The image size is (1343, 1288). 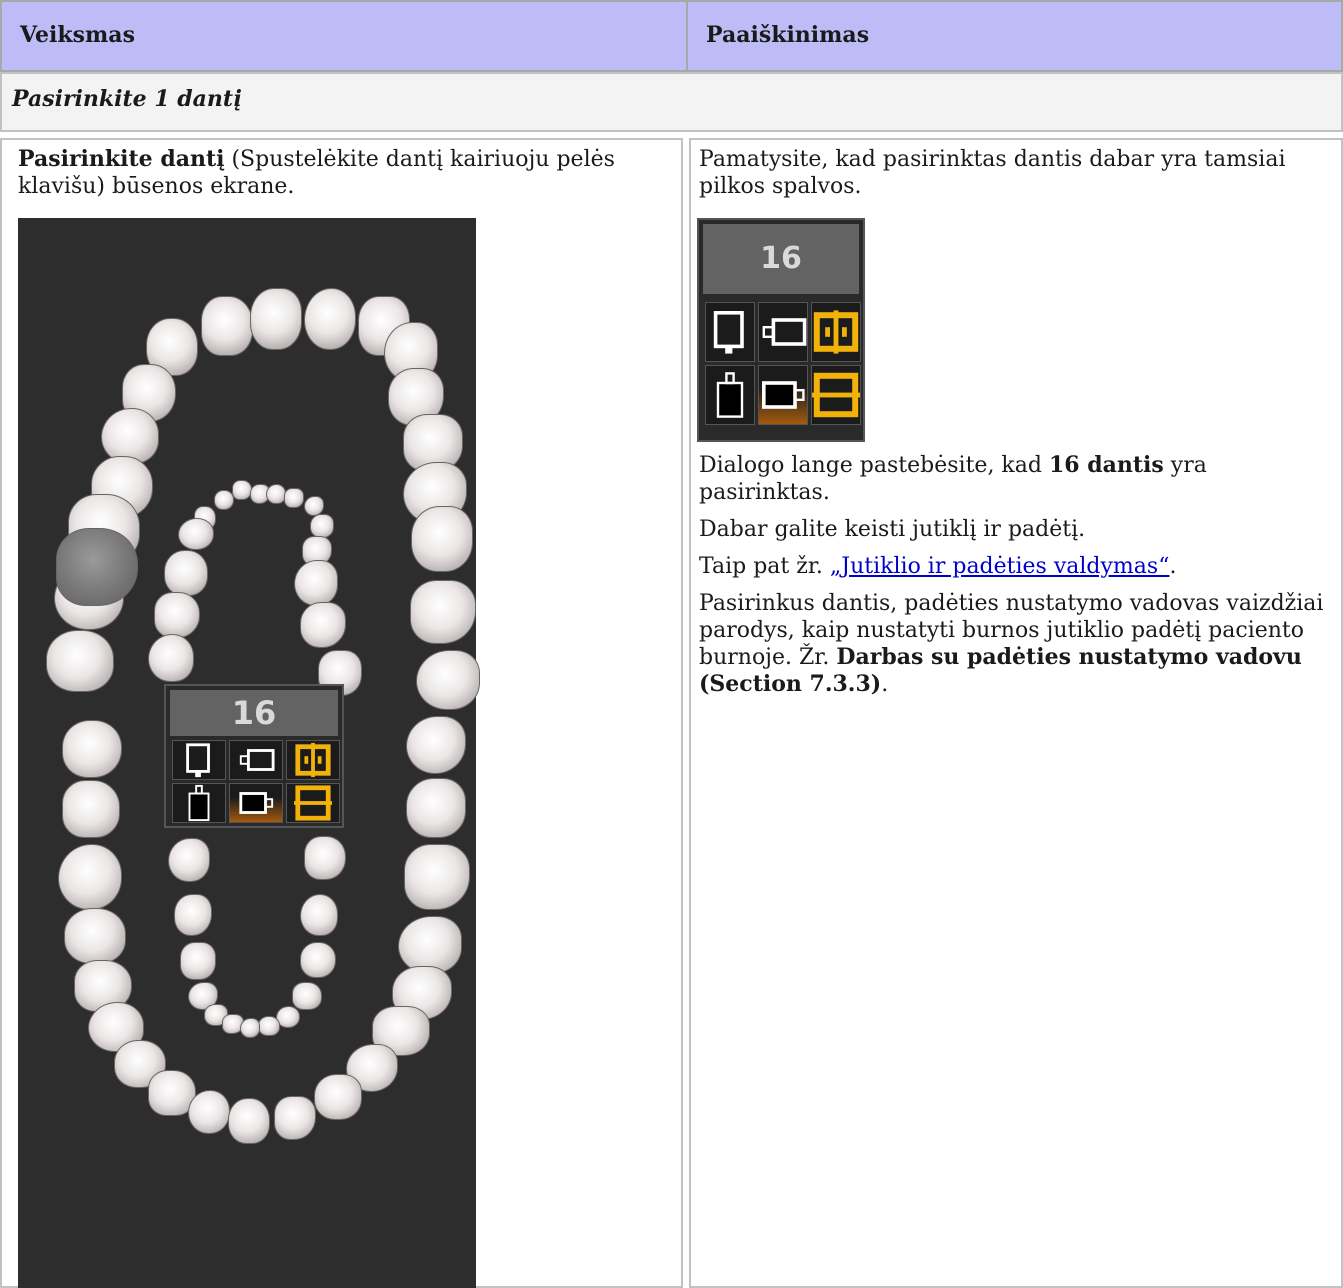 What do you see at coordinates (77, 35) in the screenshot?
I see `column-header-action-label: Veiksmas` at bounding box center [77, 35].